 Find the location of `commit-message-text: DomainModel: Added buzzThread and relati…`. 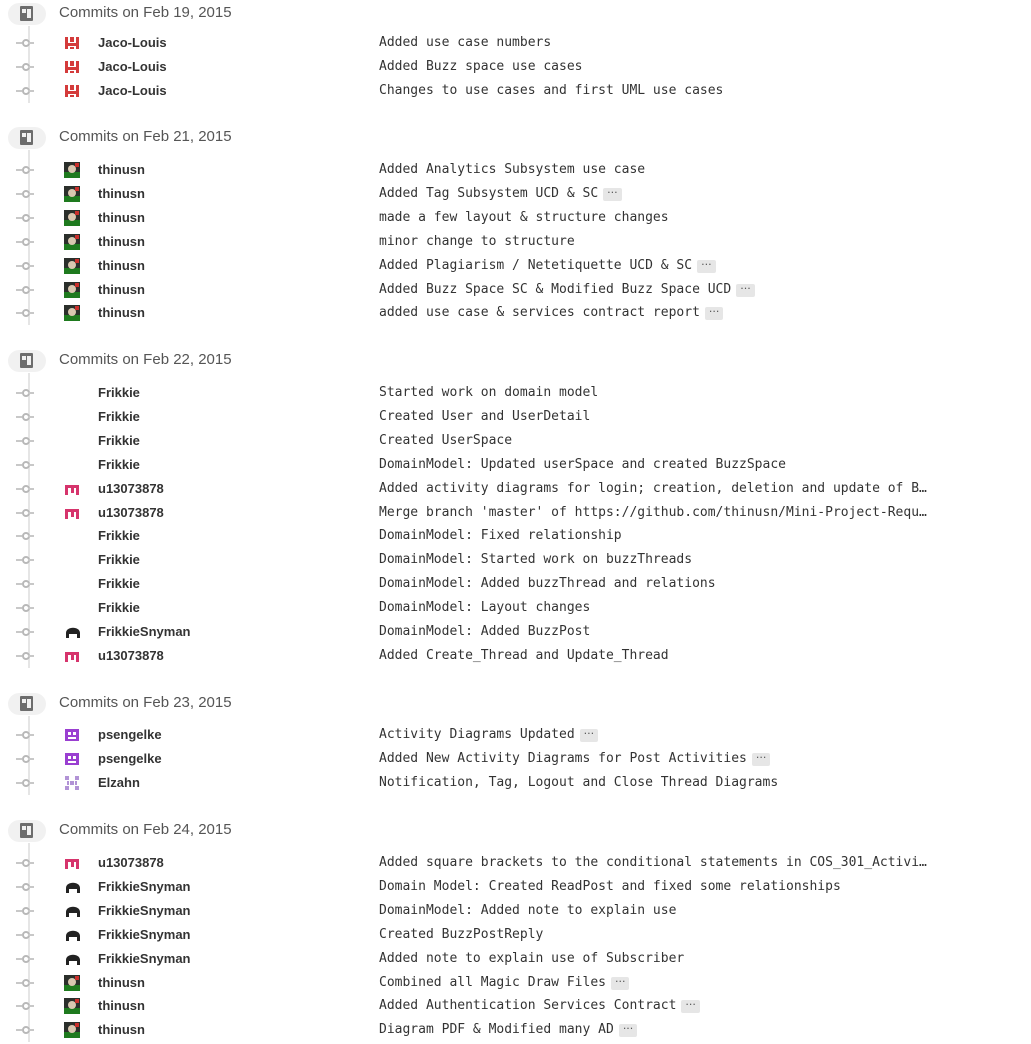

commit-message-text: DomainModel: Added buzzThread and relati… is located at coordinates (547, 583).